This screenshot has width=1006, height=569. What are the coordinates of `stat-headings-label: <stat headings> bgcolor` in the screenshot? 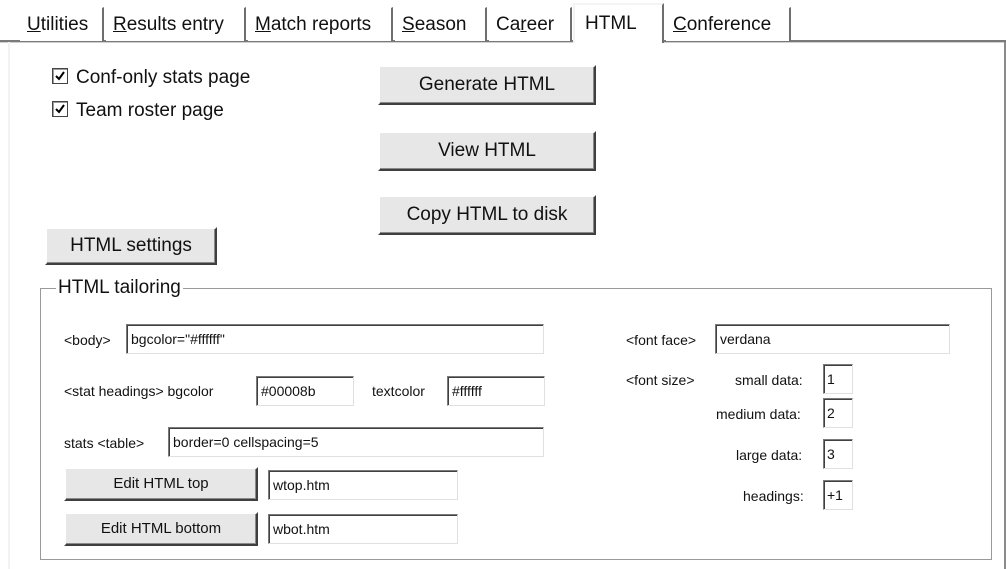 It's located at (139, 391).